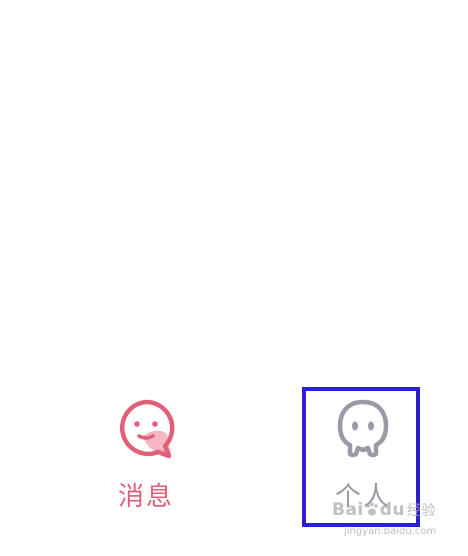 This screenshot has height=556, width=468. Describe the element at coordinates (147, 429) in the screenshot. I see `chat-bubble-smile-icon` at that location.